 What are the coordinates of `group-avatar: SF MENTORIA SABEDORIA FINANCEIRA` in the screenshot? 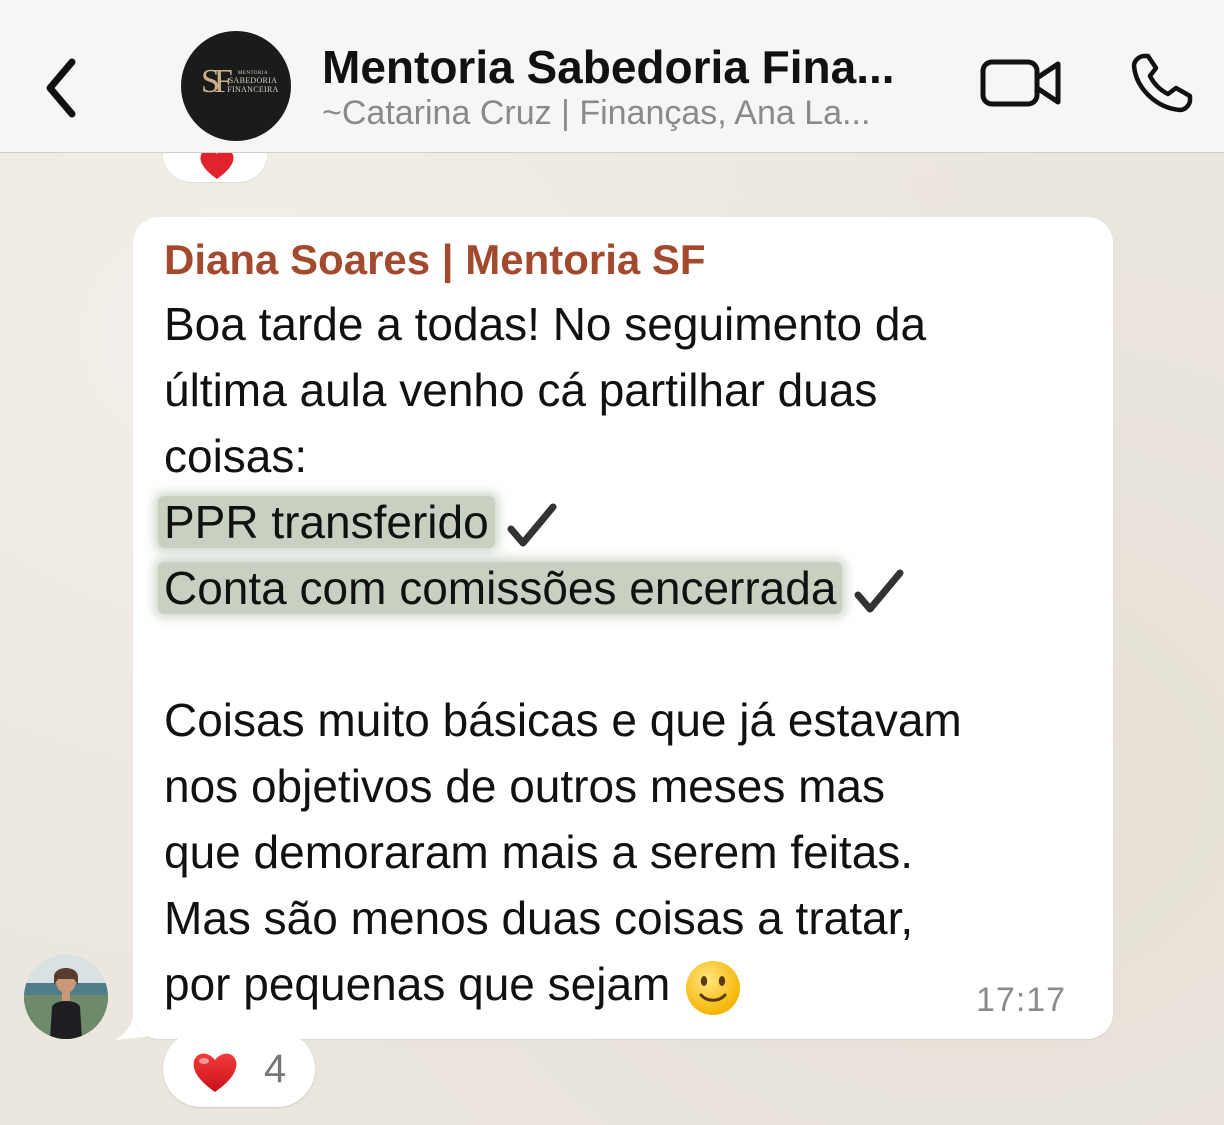 It's located at (236, 86).